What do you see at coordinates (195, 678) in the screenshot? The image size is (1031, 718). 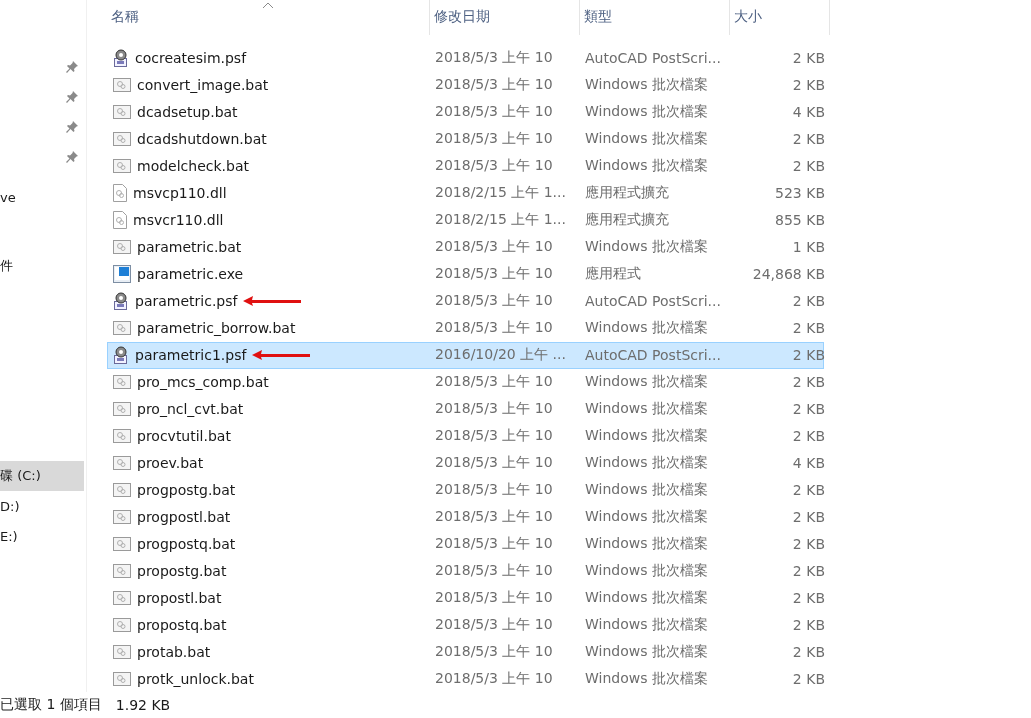 I see `file-name: protk_unlock.bat` at bounding box center [195, 678].